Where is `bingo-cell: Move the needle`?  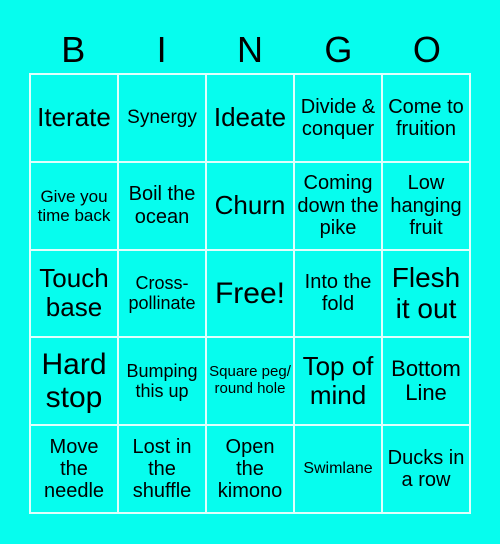
bingo-cell: Move the needle is located at coordinates (74, 469).